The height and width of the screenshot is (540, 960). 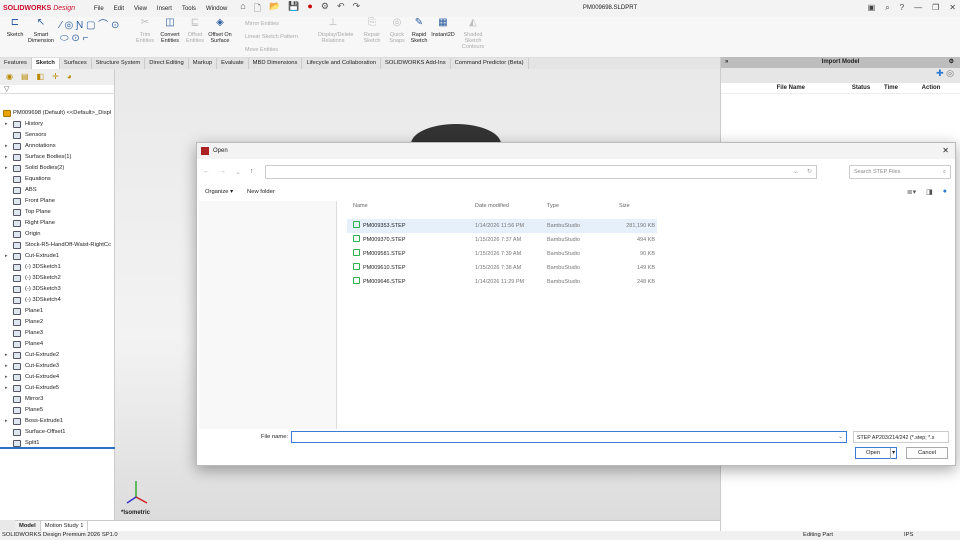 I want to click on dim-expert-icon: ✛, so click(x=55, y=77).